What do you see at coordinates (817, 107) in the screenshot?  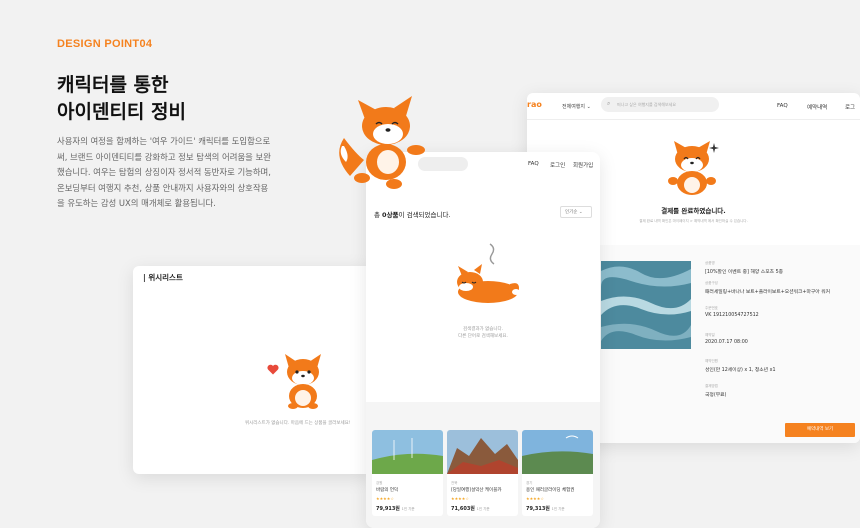 I see `nav-reservations: 예약내역` at bounding box center [817, 107].